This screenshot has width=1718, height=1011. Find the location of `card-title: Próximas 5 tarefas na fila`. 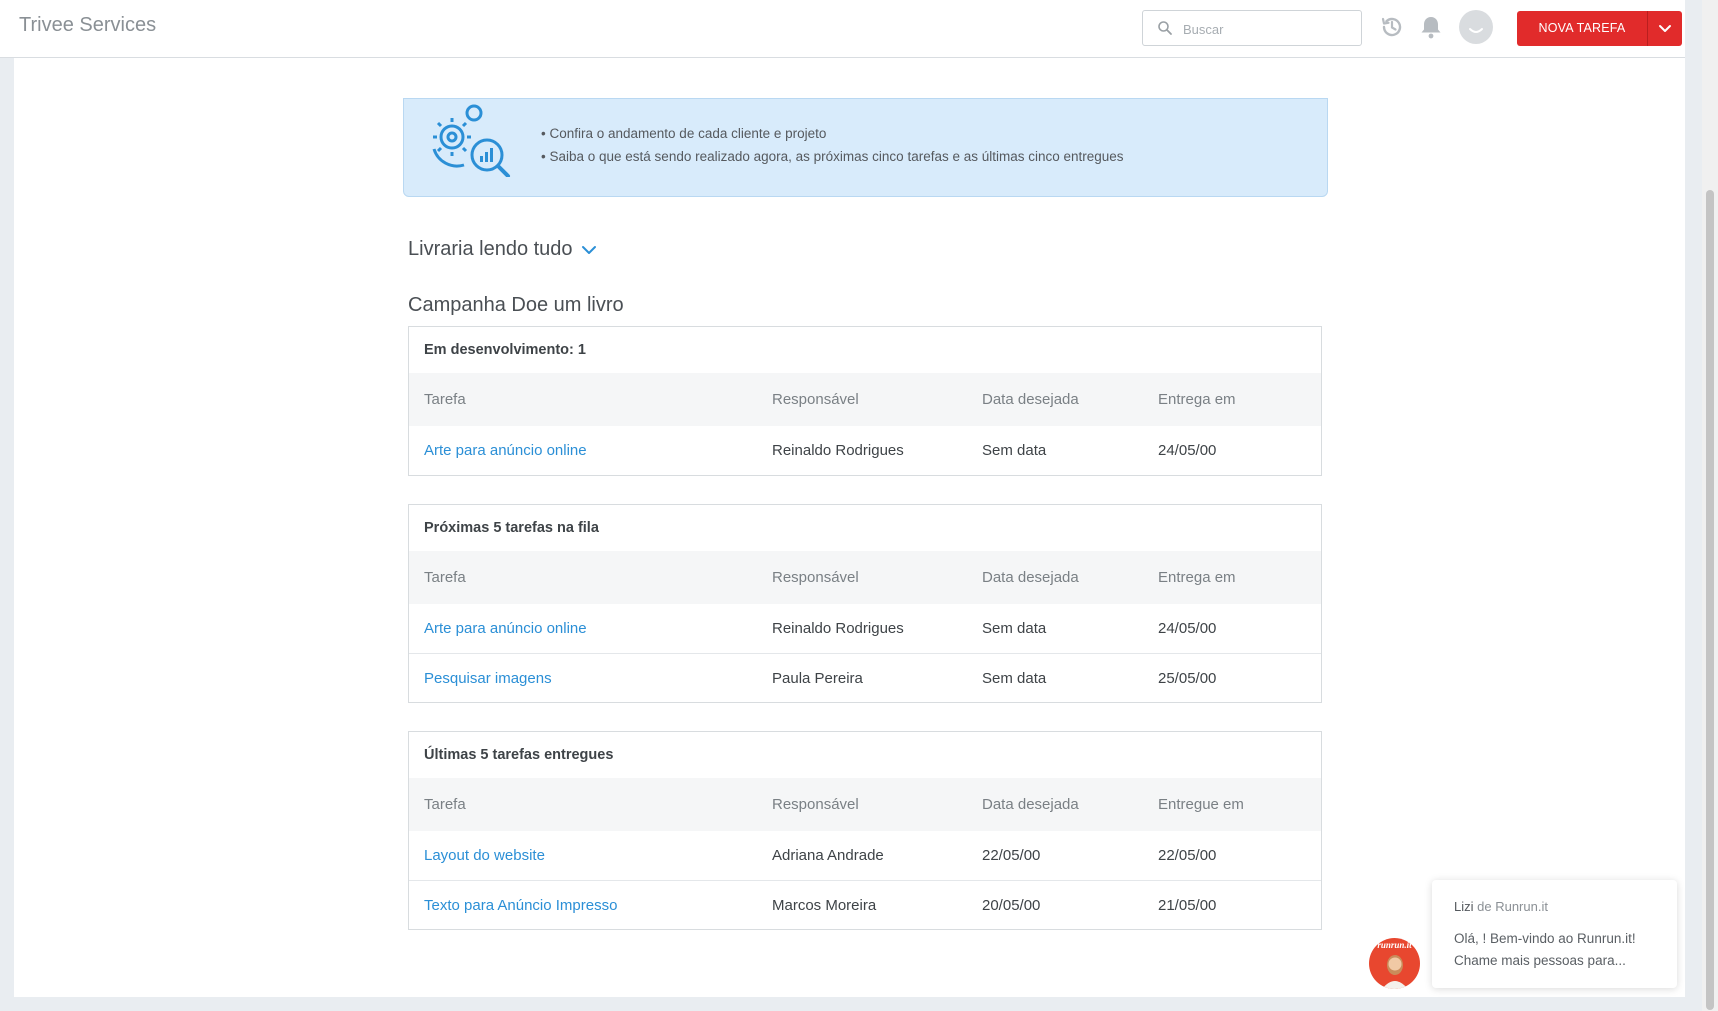

card-title: Próximas 5 tarefas na fila is located at coordinates (511, 528).